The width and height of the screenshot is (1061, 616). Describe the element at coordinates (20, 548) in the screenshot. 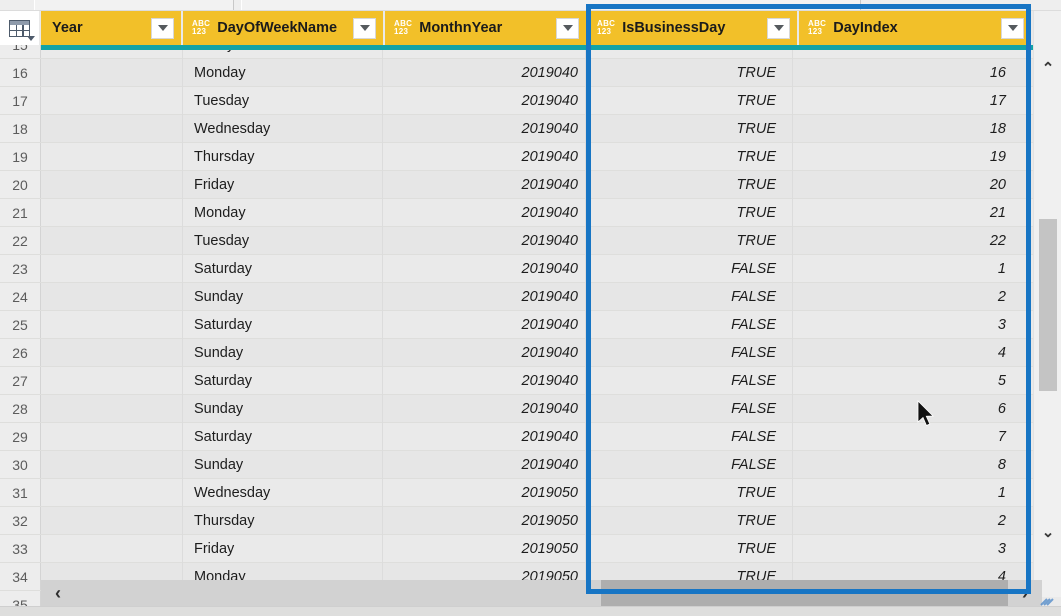

I see `row-number: 33` at that location.